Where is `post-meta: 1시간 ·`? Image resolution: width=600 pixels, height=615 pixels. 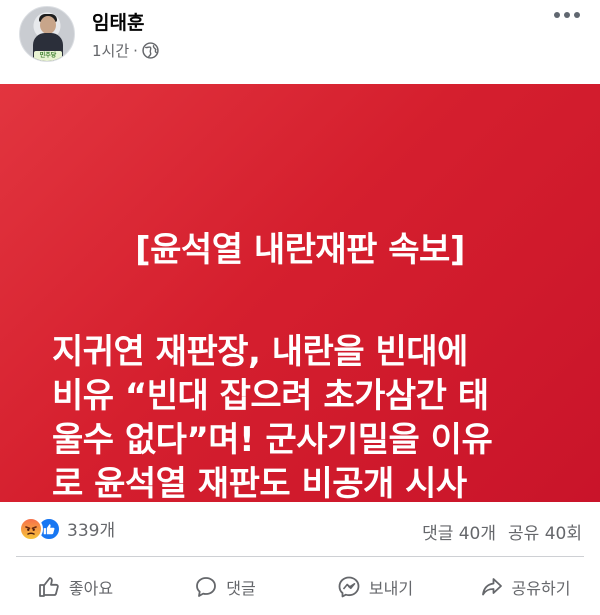
post-meta: 1시간 · is located at coordinates (125, 50).